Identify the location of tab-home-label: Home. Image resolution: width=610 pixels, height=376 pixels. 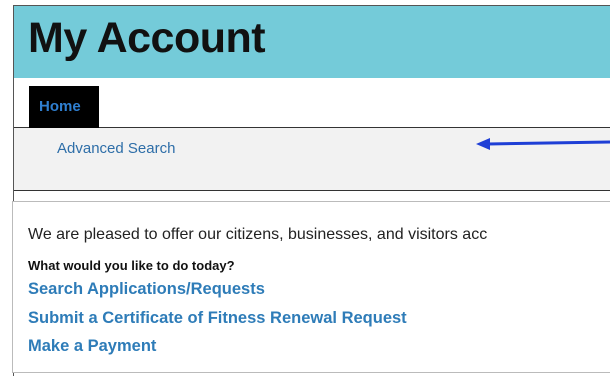
(60, 106).